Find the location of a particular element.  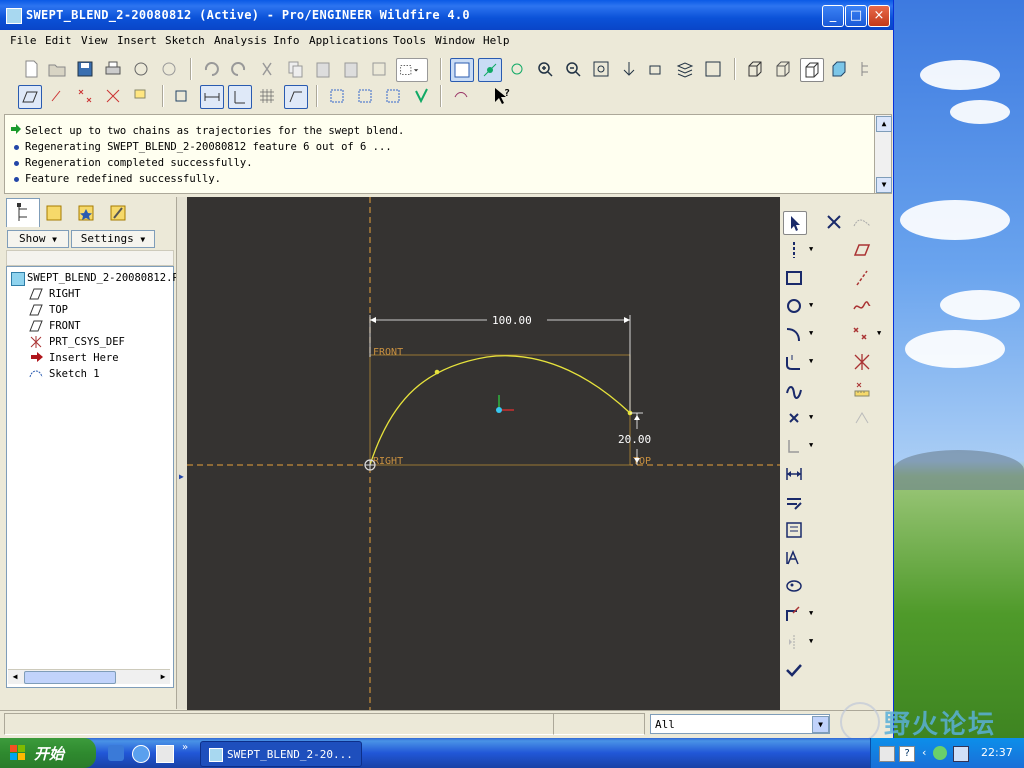

context-help-icon: ? is located at coordinates (501, 96).